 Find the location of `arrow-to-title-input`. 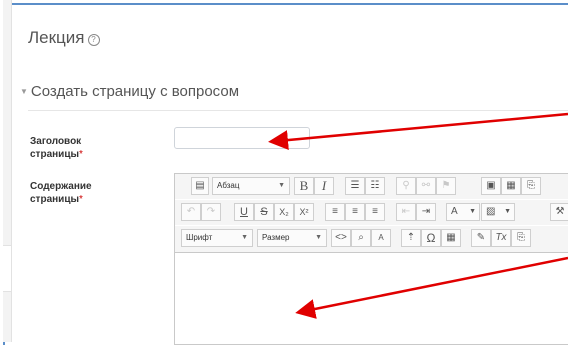

arrow-to-title-input is located at coordinates (418, 131).